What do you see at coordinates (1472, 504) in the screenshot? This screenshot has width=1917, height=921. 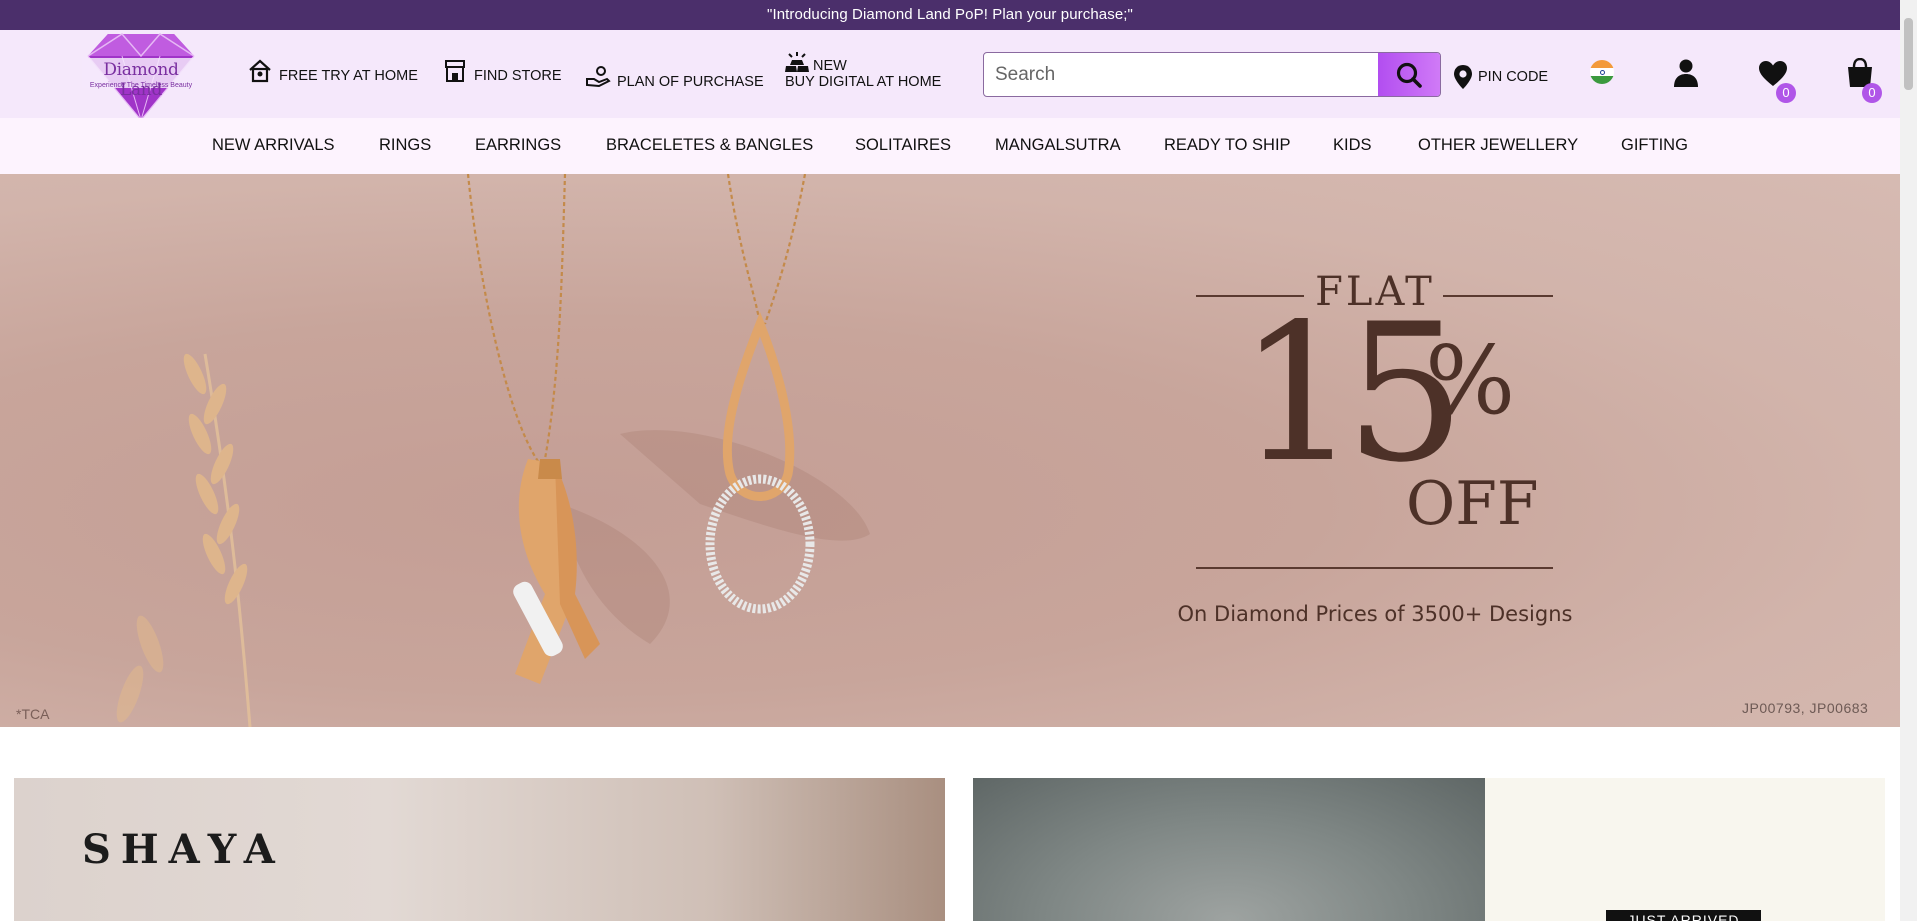 I see `hero-off-text: OFF` at bounding box center [1472, 504].